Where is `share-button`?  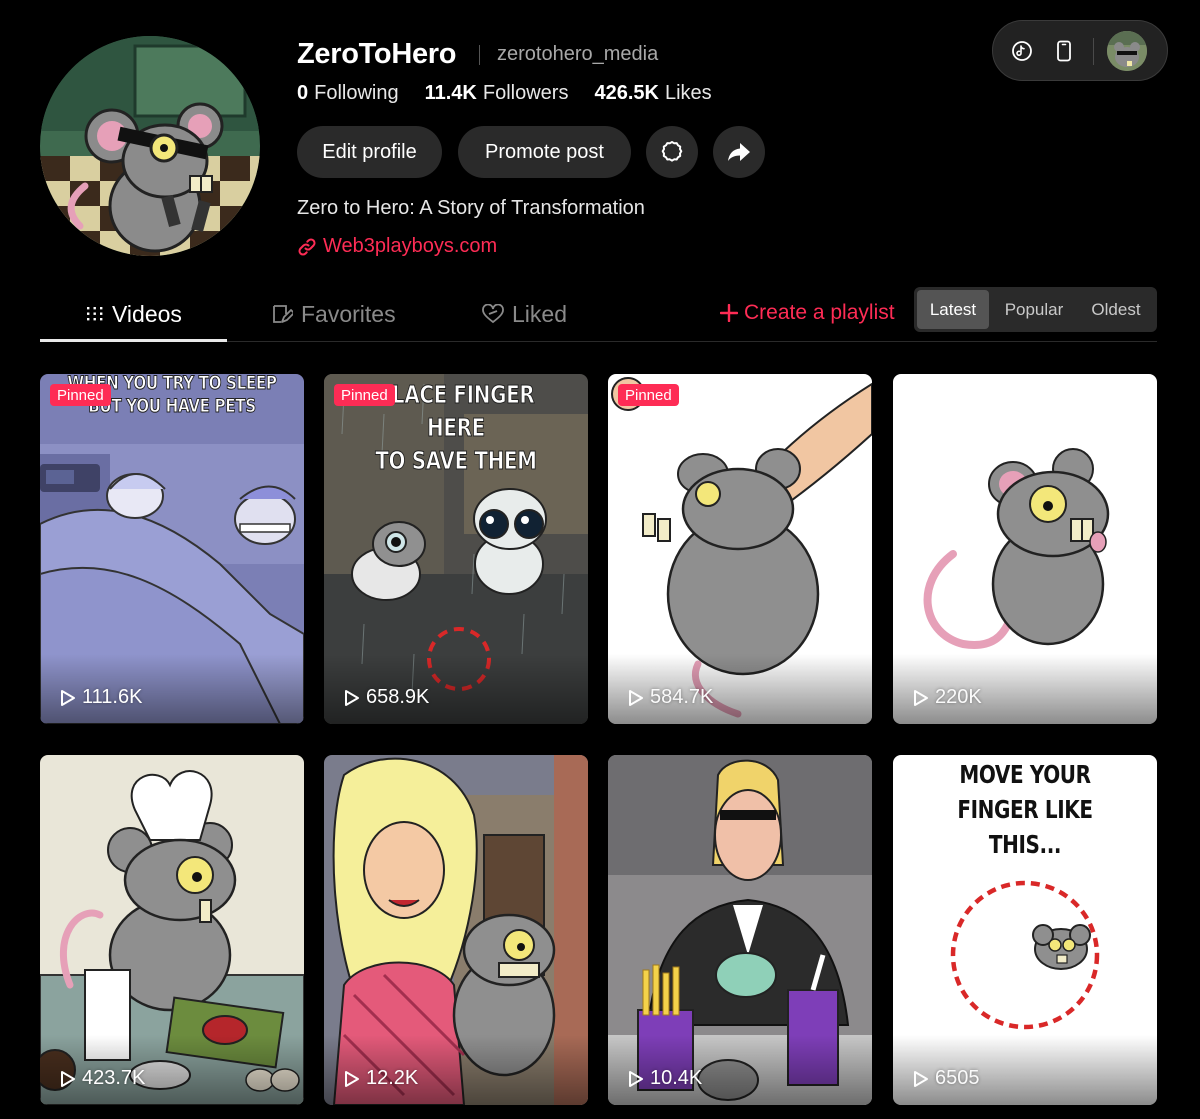
share-button is located at coordinates (739, 152).